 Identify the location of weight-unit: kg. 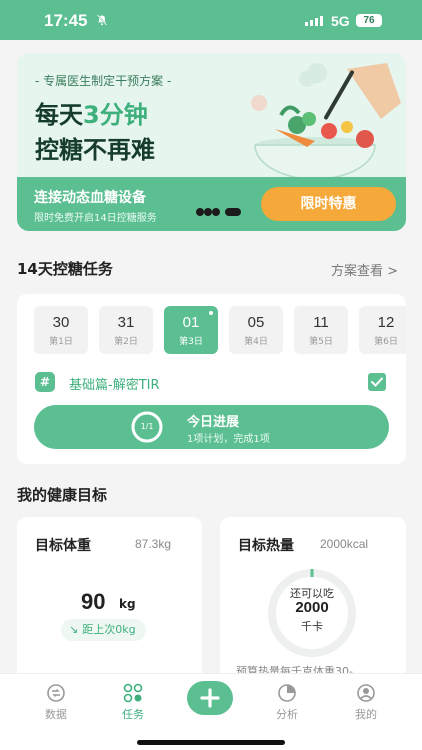
(127, 604).